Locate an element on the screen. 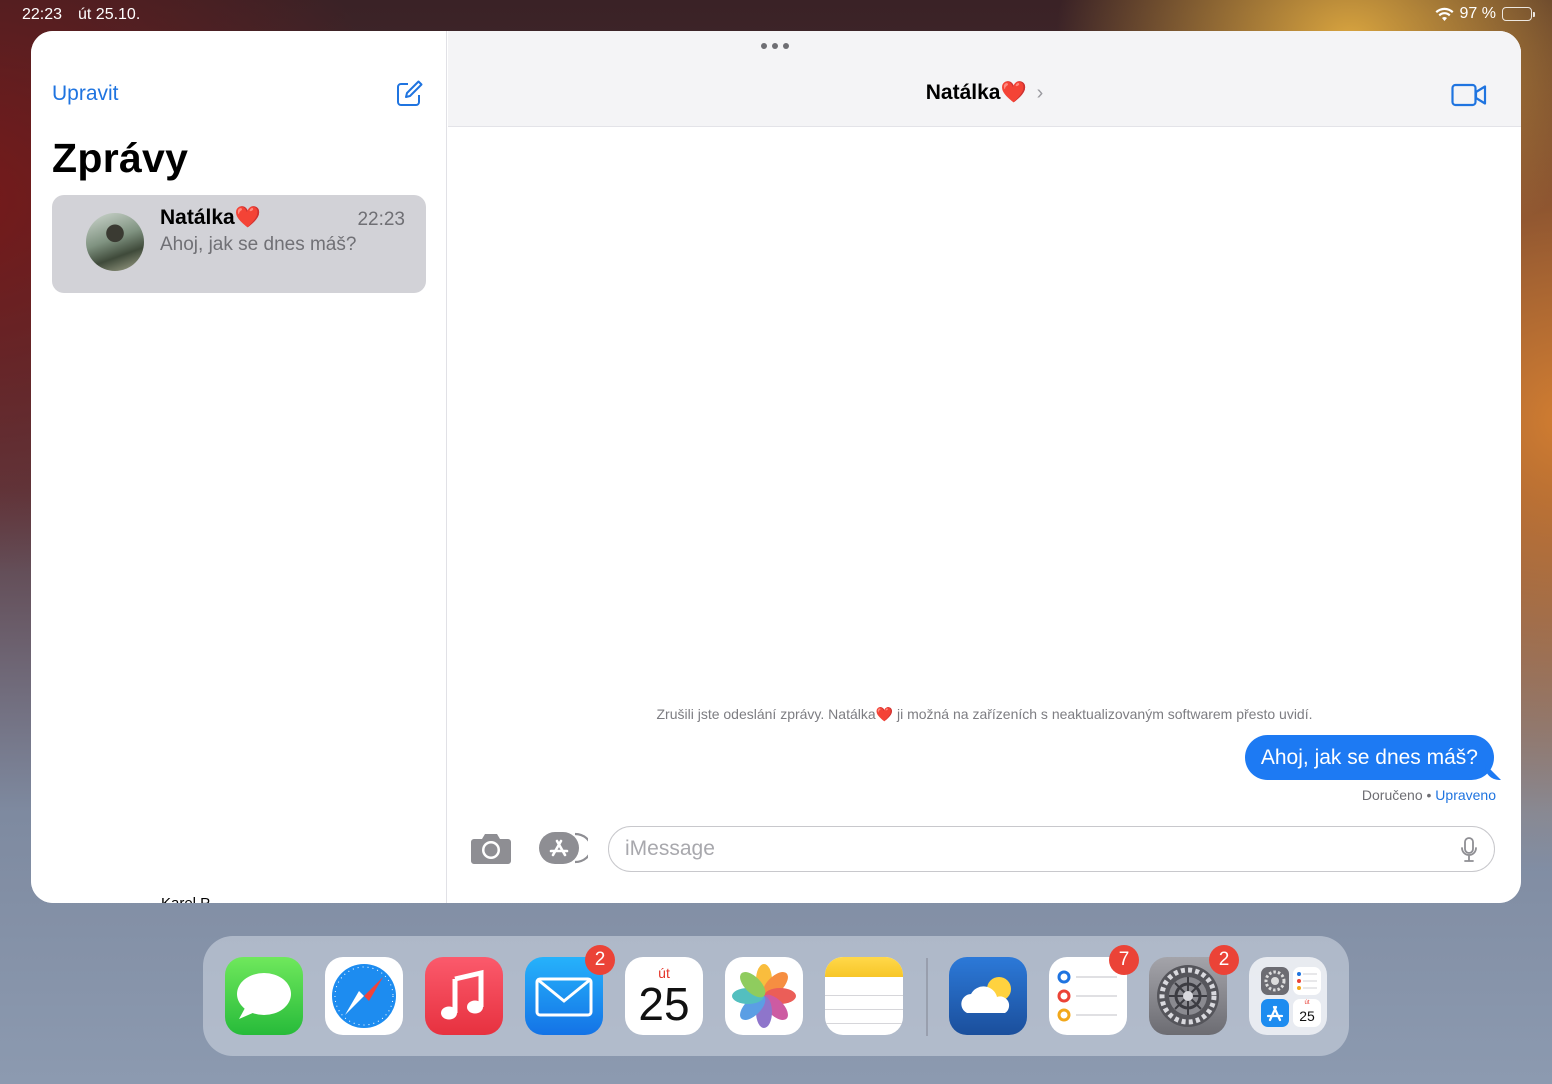 Image resolution: width=1552 pixels, height=1084 pixels. messages-icon is located at coordinates (264, 996).